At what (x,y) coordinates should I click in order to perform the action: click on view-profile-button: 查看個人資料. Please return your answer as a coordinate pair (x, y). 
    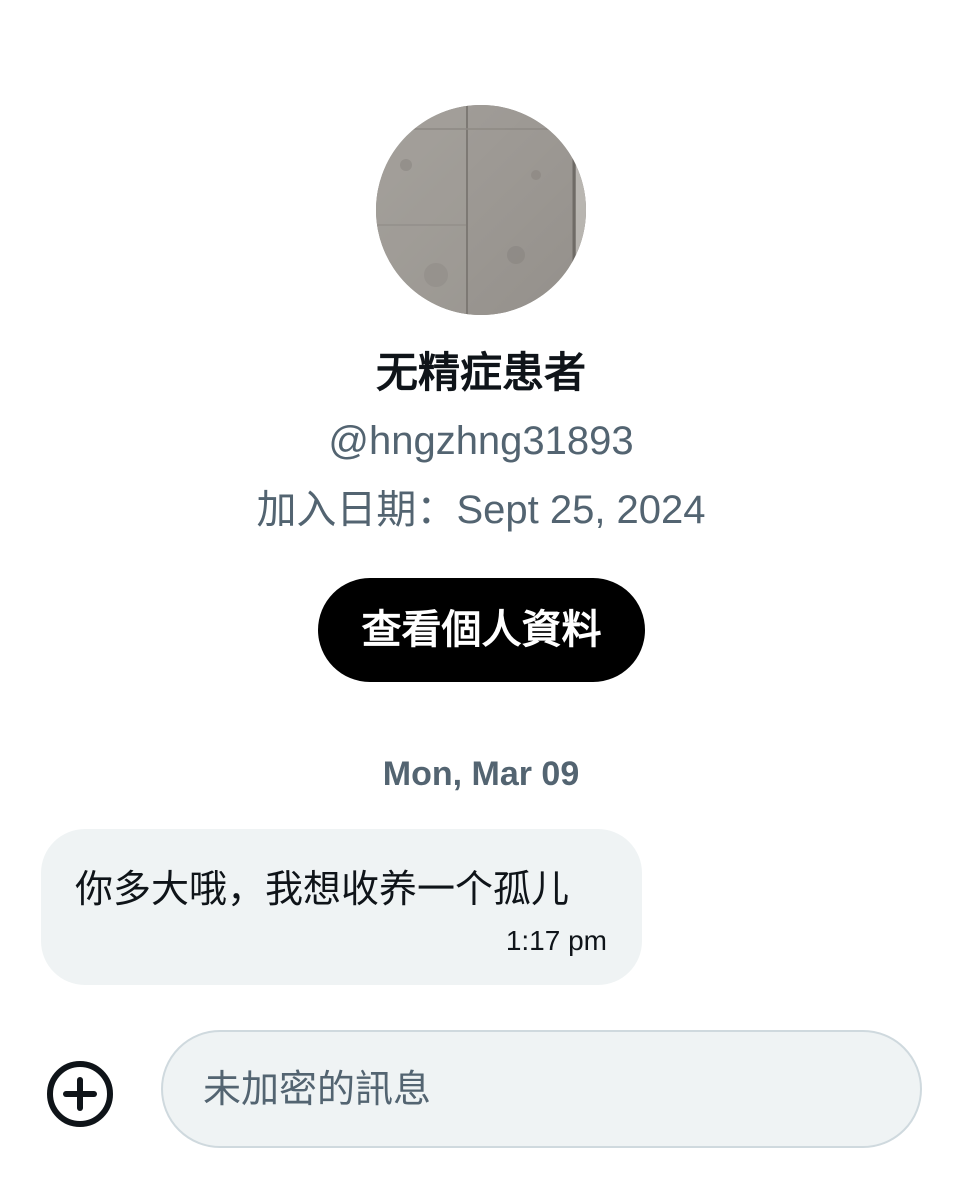
    Looking at the image, I should click on (481, 630).